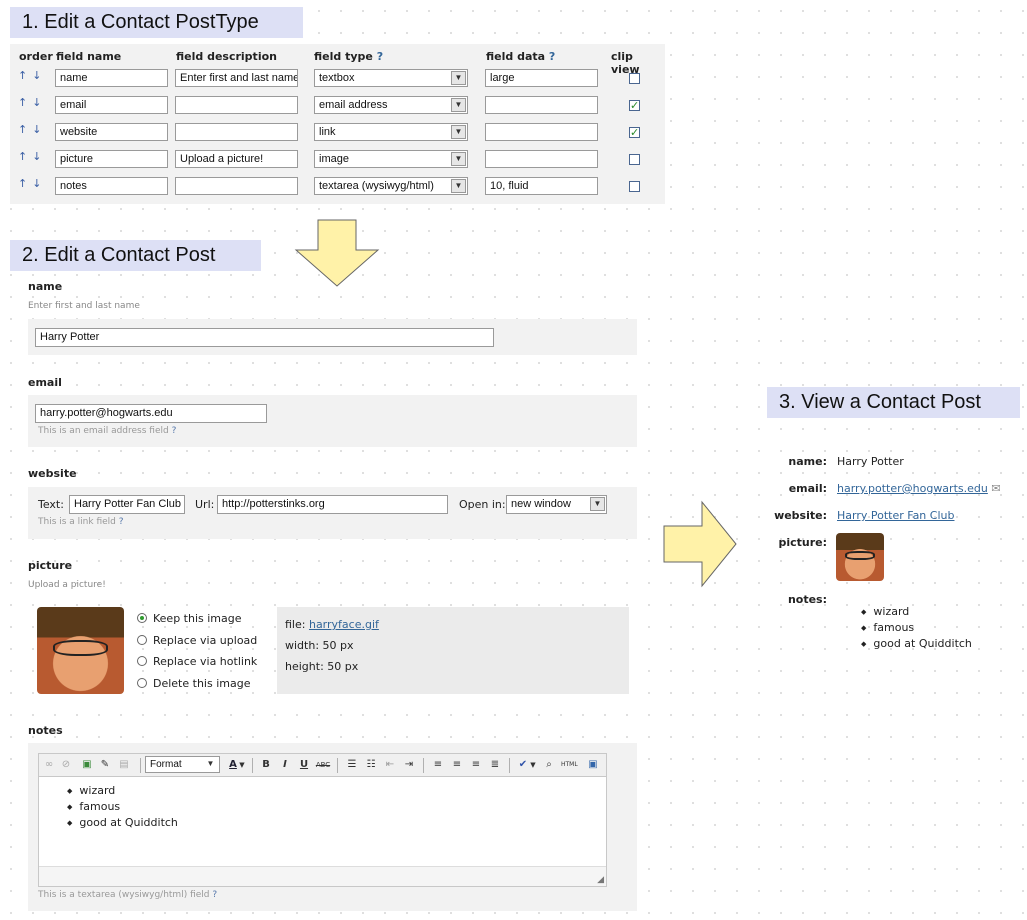 This screenshot has height=920, width=1027. What do you see at coordinates (541, 78) in the screenshot?
I see `field-data-input: large` at bounding box center [541, 78].